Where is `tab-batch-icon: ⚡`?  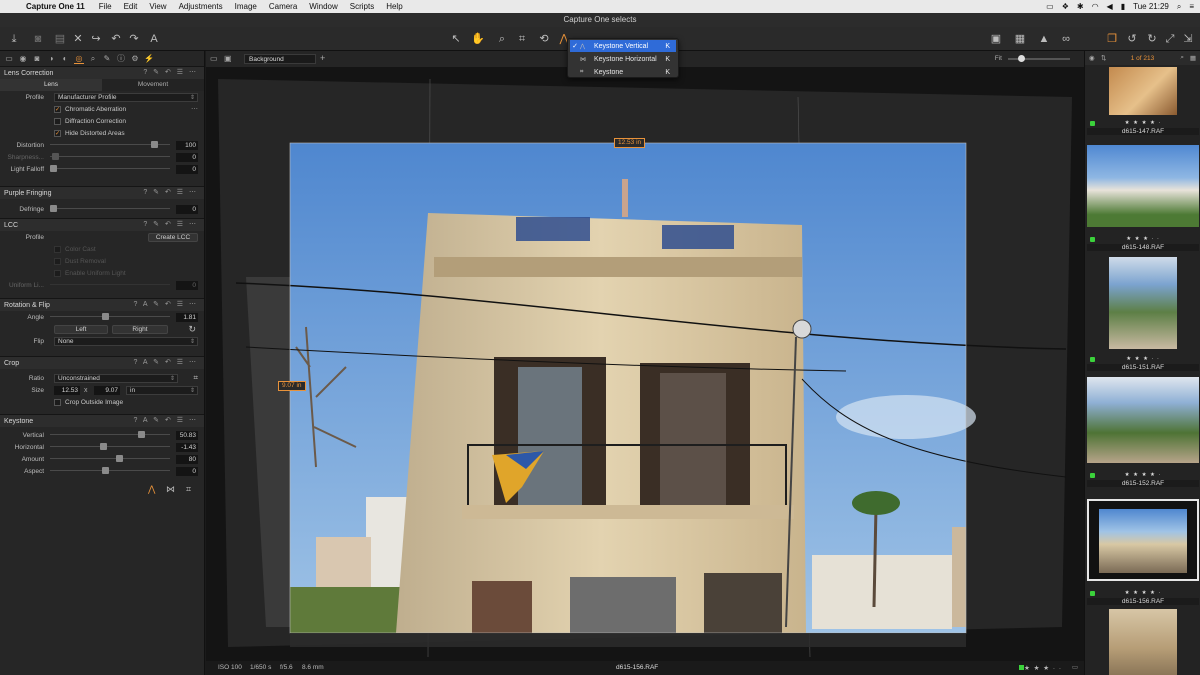 tab-batch-icon: ⚡ is located at coordinates (149, 59).